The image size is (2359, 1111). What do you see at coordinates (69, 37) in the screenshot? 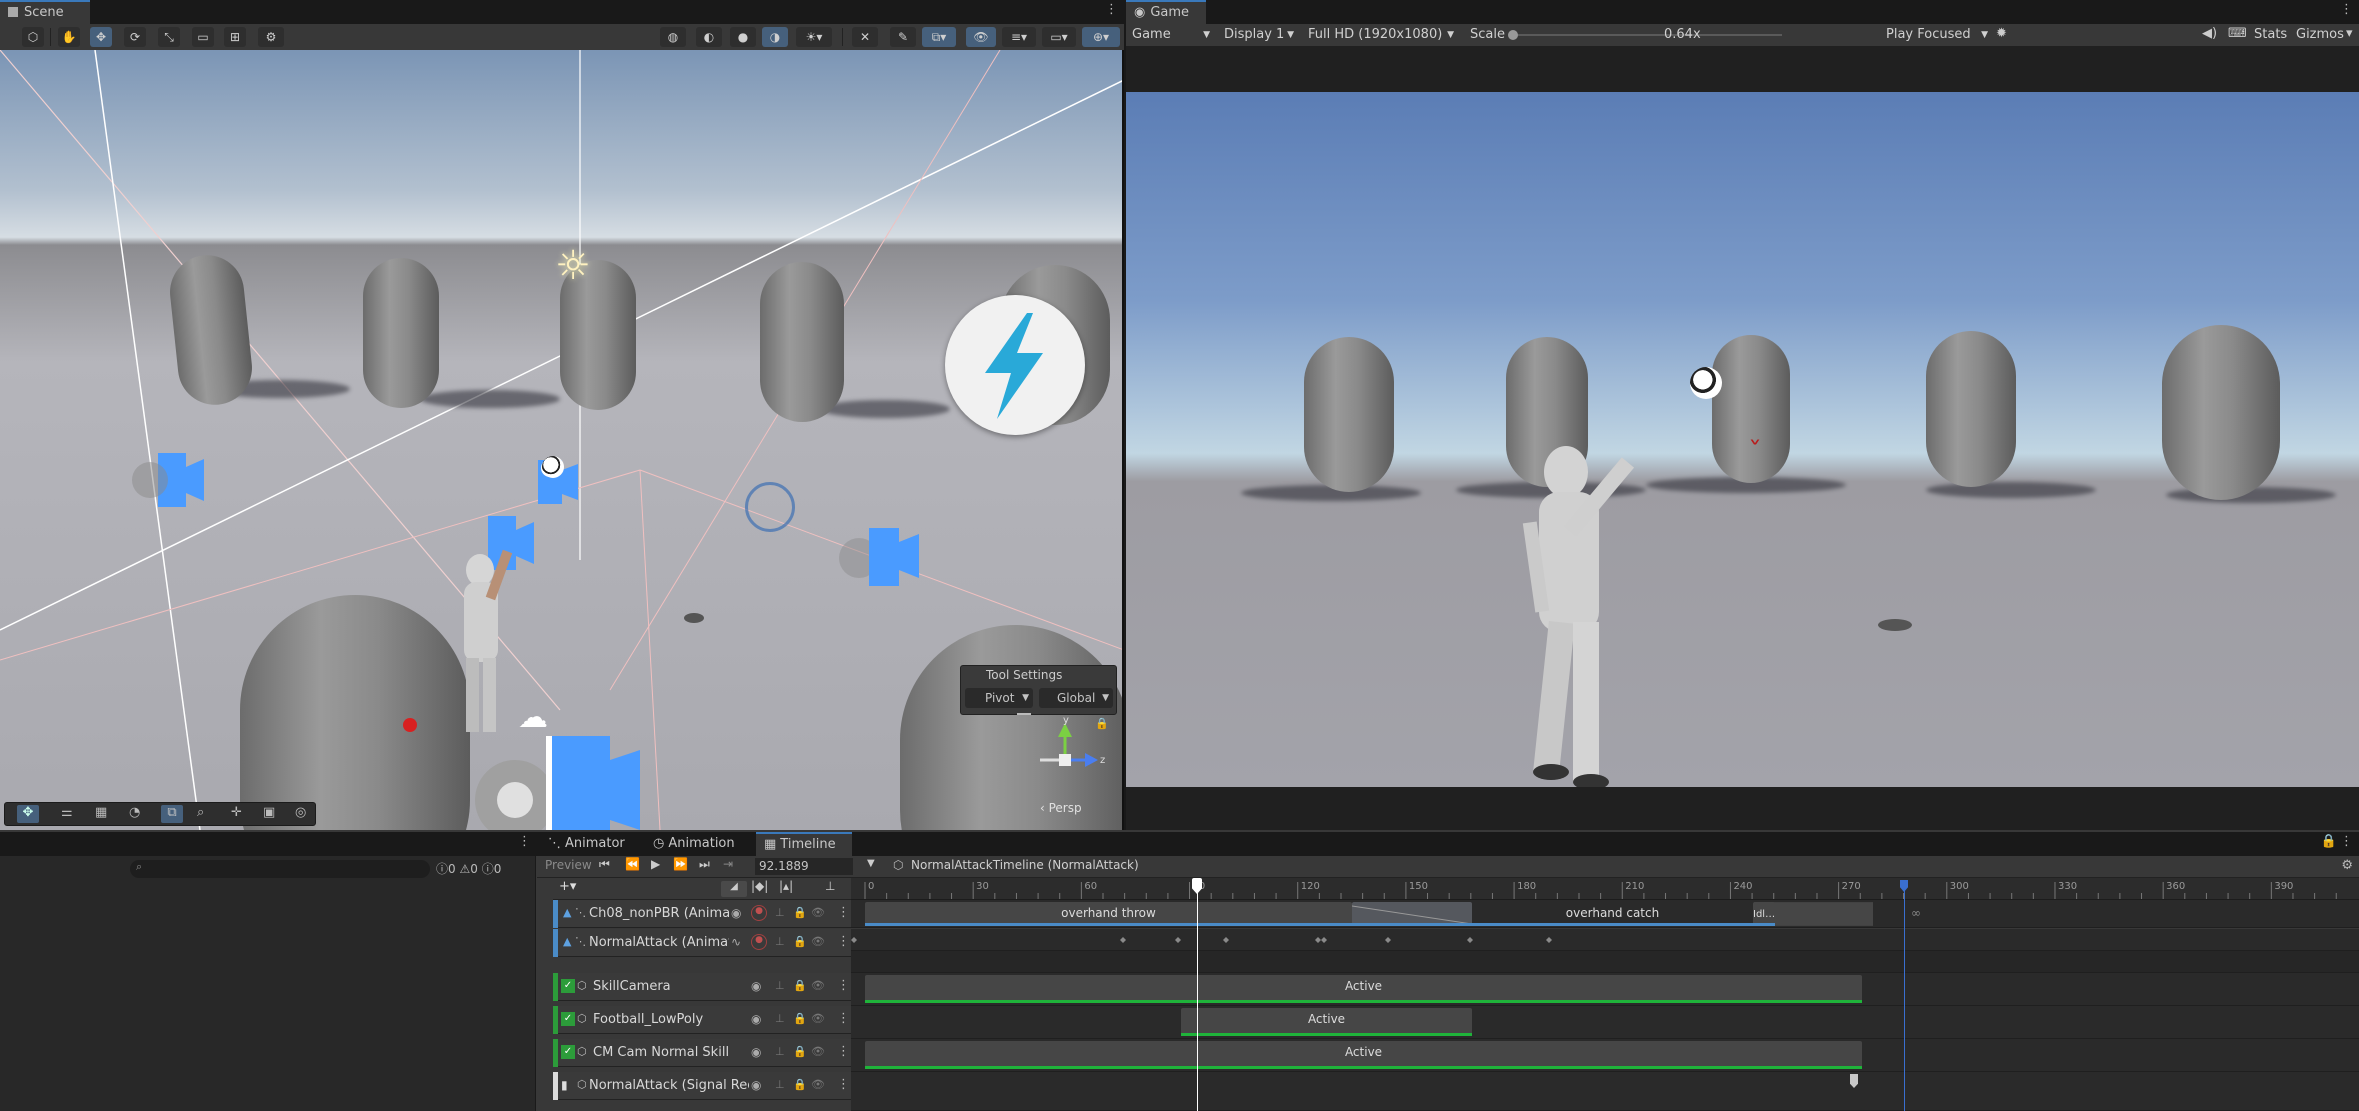
I see `hand-tool-icon: ✋` at bounding box center [69, 37].